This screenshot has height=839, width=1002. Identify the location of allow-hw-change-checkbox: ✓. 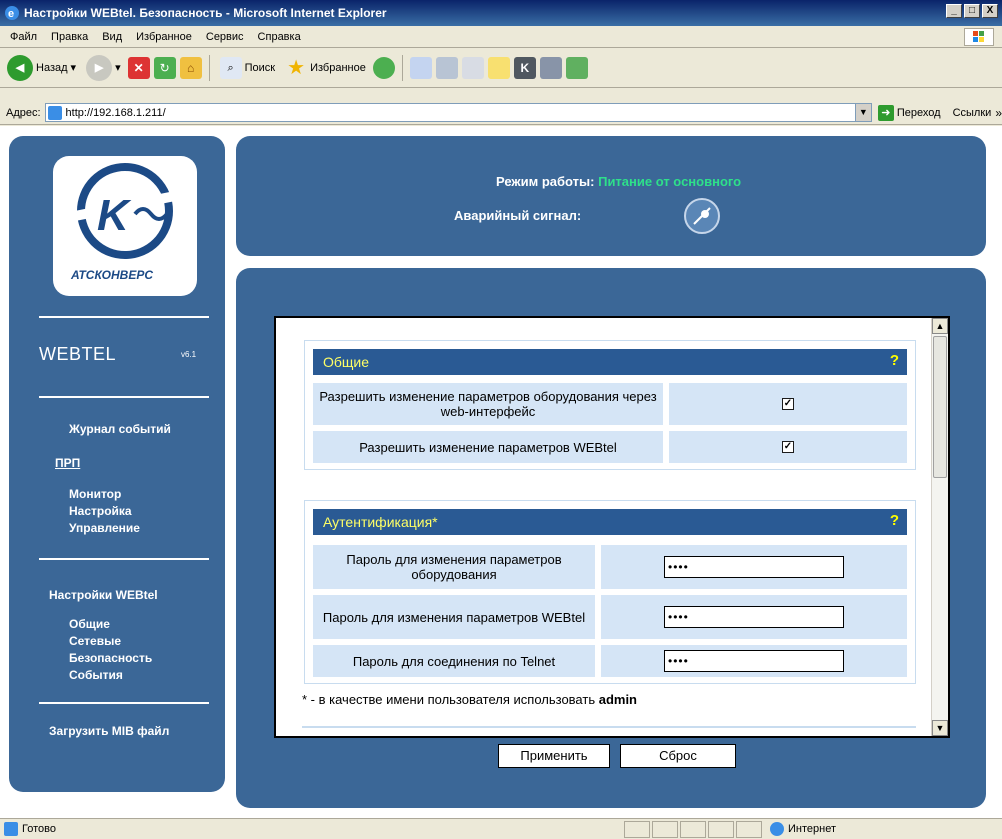
(788, 404).